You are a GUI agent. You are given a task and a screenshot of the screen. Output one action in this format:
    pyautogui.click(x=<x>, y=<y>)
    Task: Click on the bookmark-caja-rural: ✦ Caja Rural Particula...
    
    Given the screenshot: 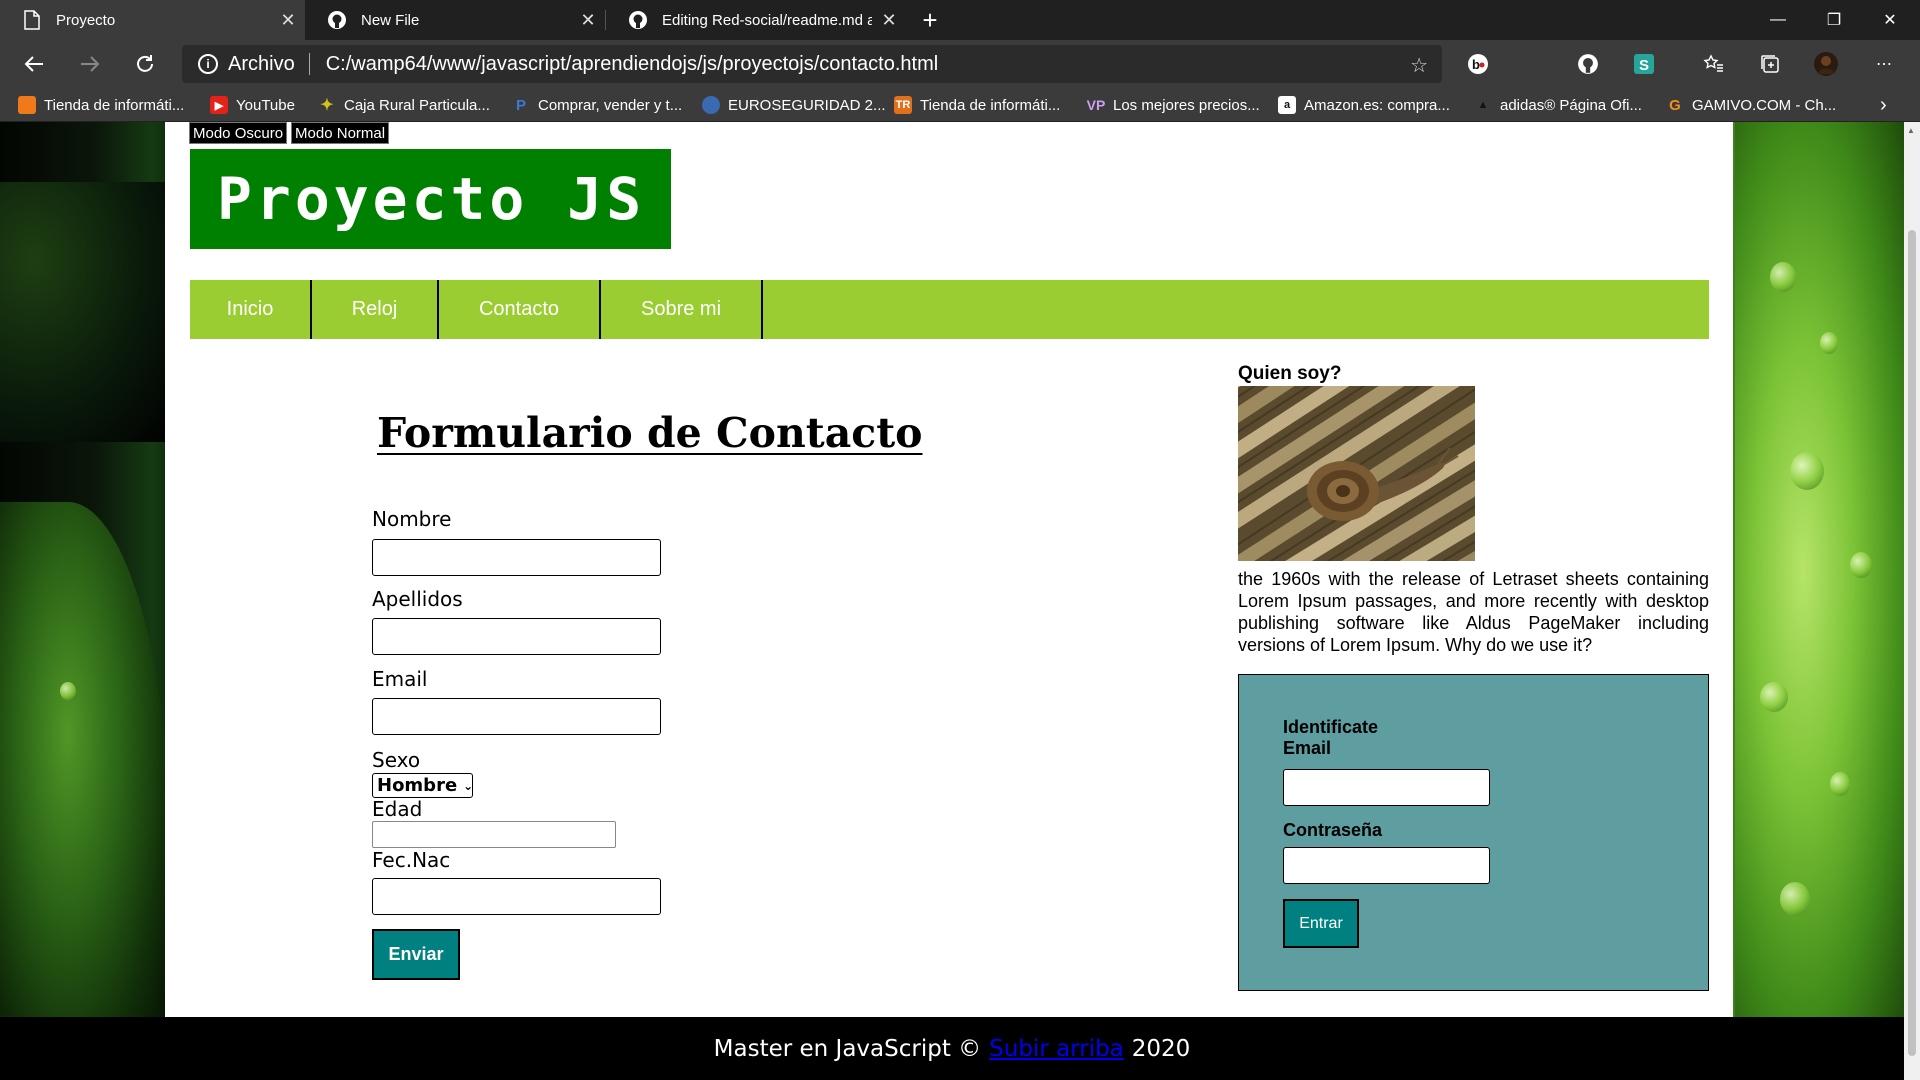 What is the action you would take?
    pyautogui.click(x=404, y=105)
    